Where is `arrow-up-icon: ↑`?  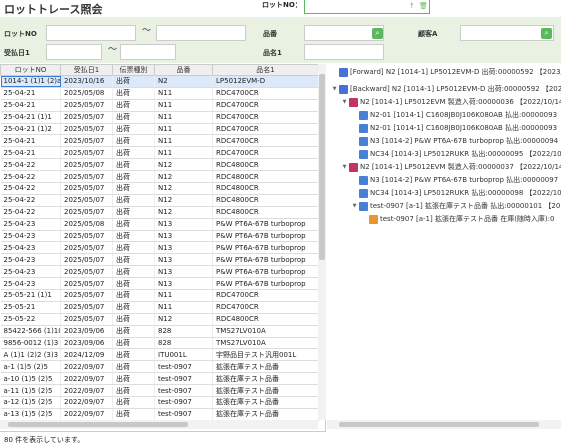
arrow-up-icon: ↑ is located at coordinates (412, 6).